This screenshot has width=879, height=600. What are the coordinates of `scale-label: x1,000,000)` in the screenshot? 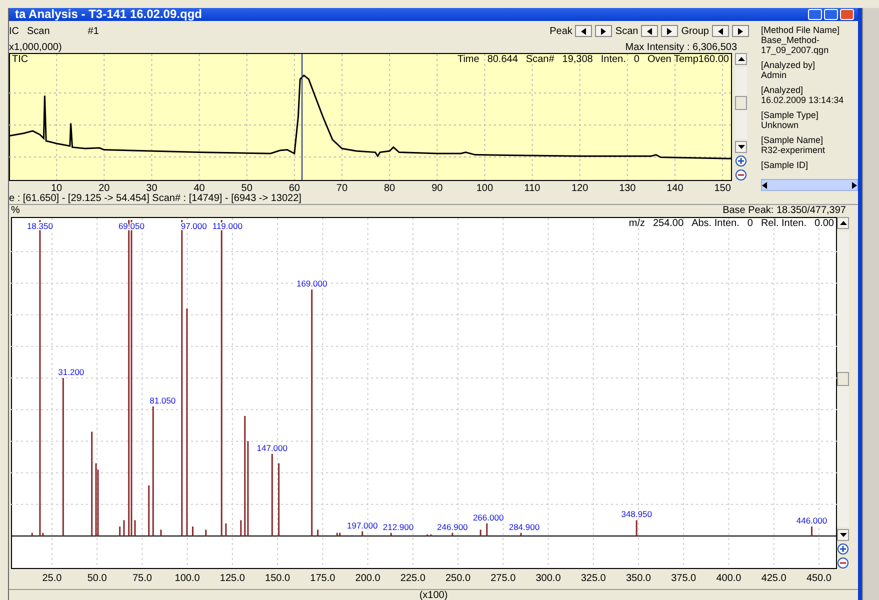 It's located at (35, 47).